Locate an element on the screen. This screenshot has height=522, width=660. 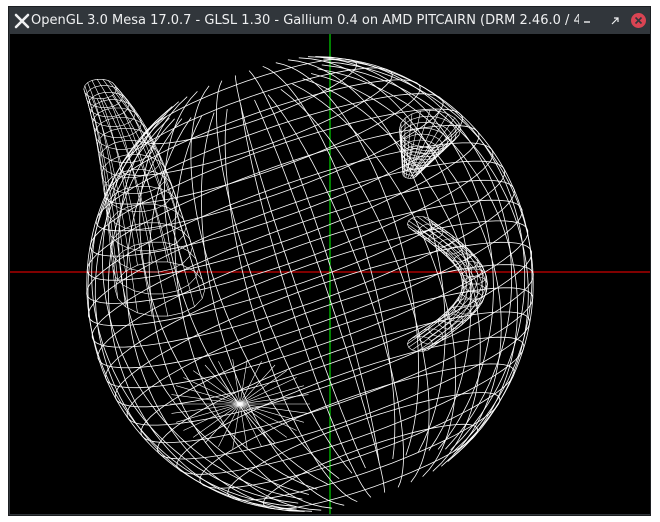
restore-icon is located at coordinates (615, 20).